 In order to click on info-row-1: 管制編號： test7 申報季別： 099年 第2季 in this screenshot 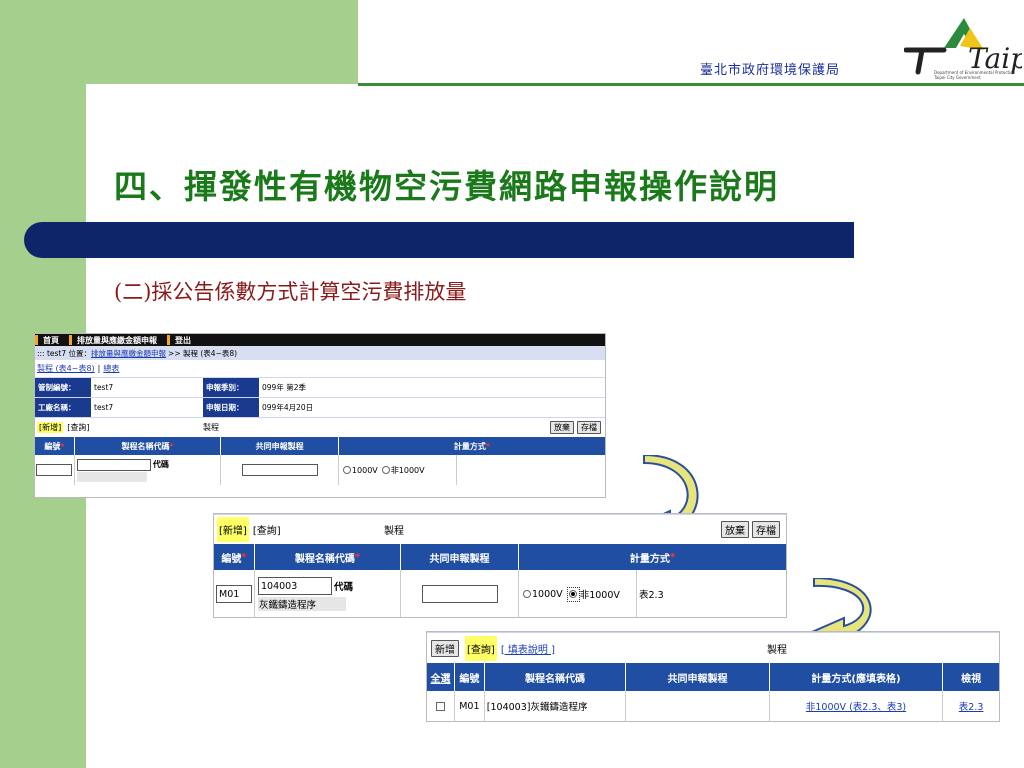, I will do `click(320, 387)`.